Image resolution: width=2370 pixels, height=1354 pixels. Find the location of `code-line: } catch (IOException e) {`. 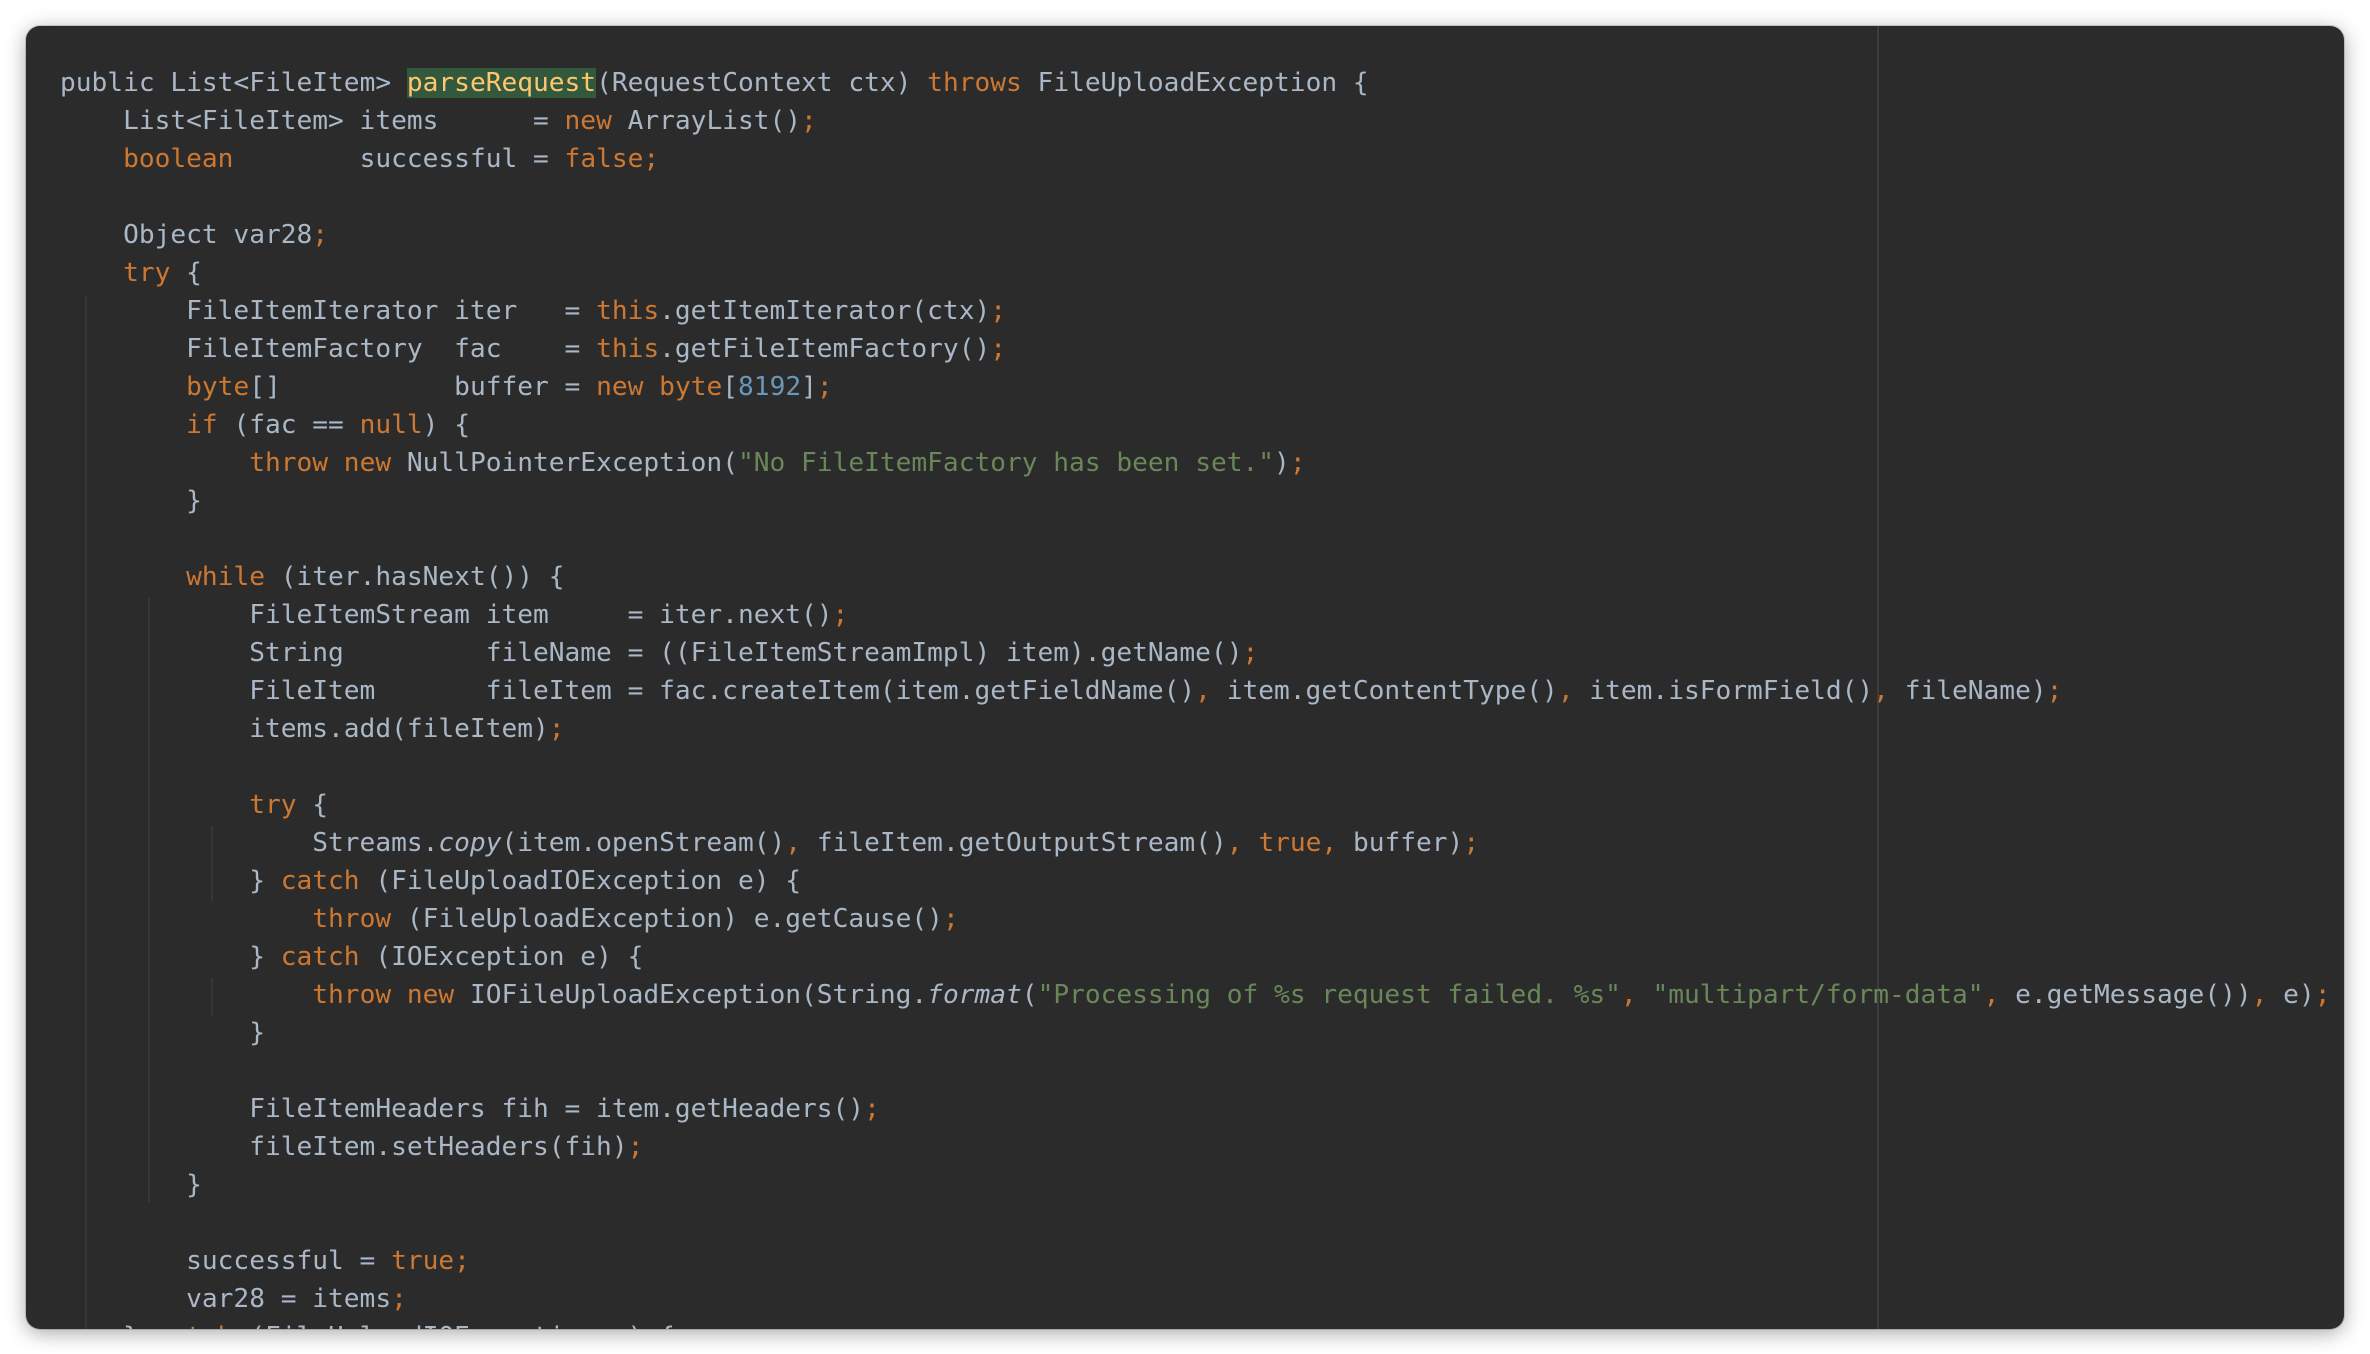

code-line: } catch (IOException e) { is located at coordinates (1195, 957).